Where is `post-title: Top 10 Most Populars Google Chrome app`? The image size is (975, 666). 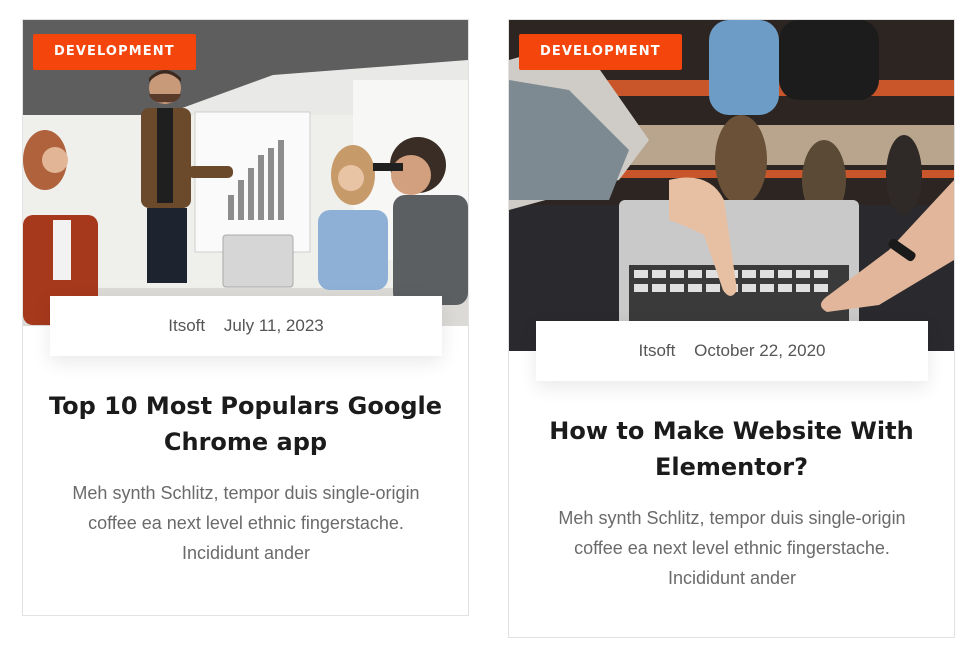 post-title: Top 10 Most Populars Google Chrome app is located at coordinates (245, 424).